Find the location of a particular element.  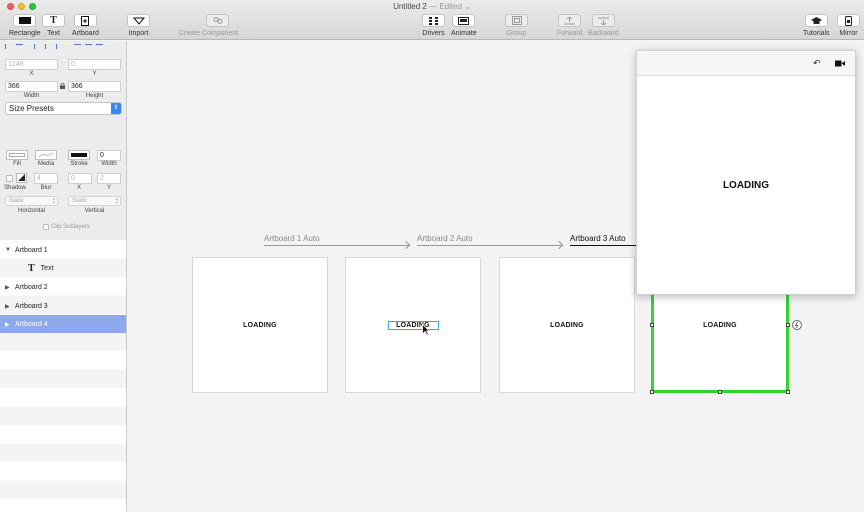

bring-forward-icon is located at coordinates (570, 20).